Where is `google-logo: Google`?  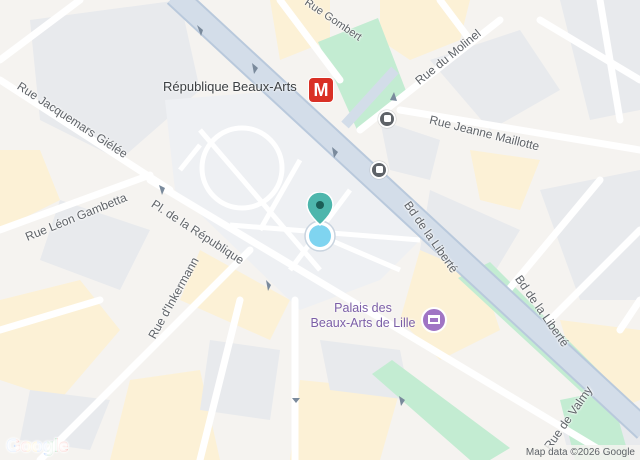
google-logo: Google is located at coordinates (37, 446).